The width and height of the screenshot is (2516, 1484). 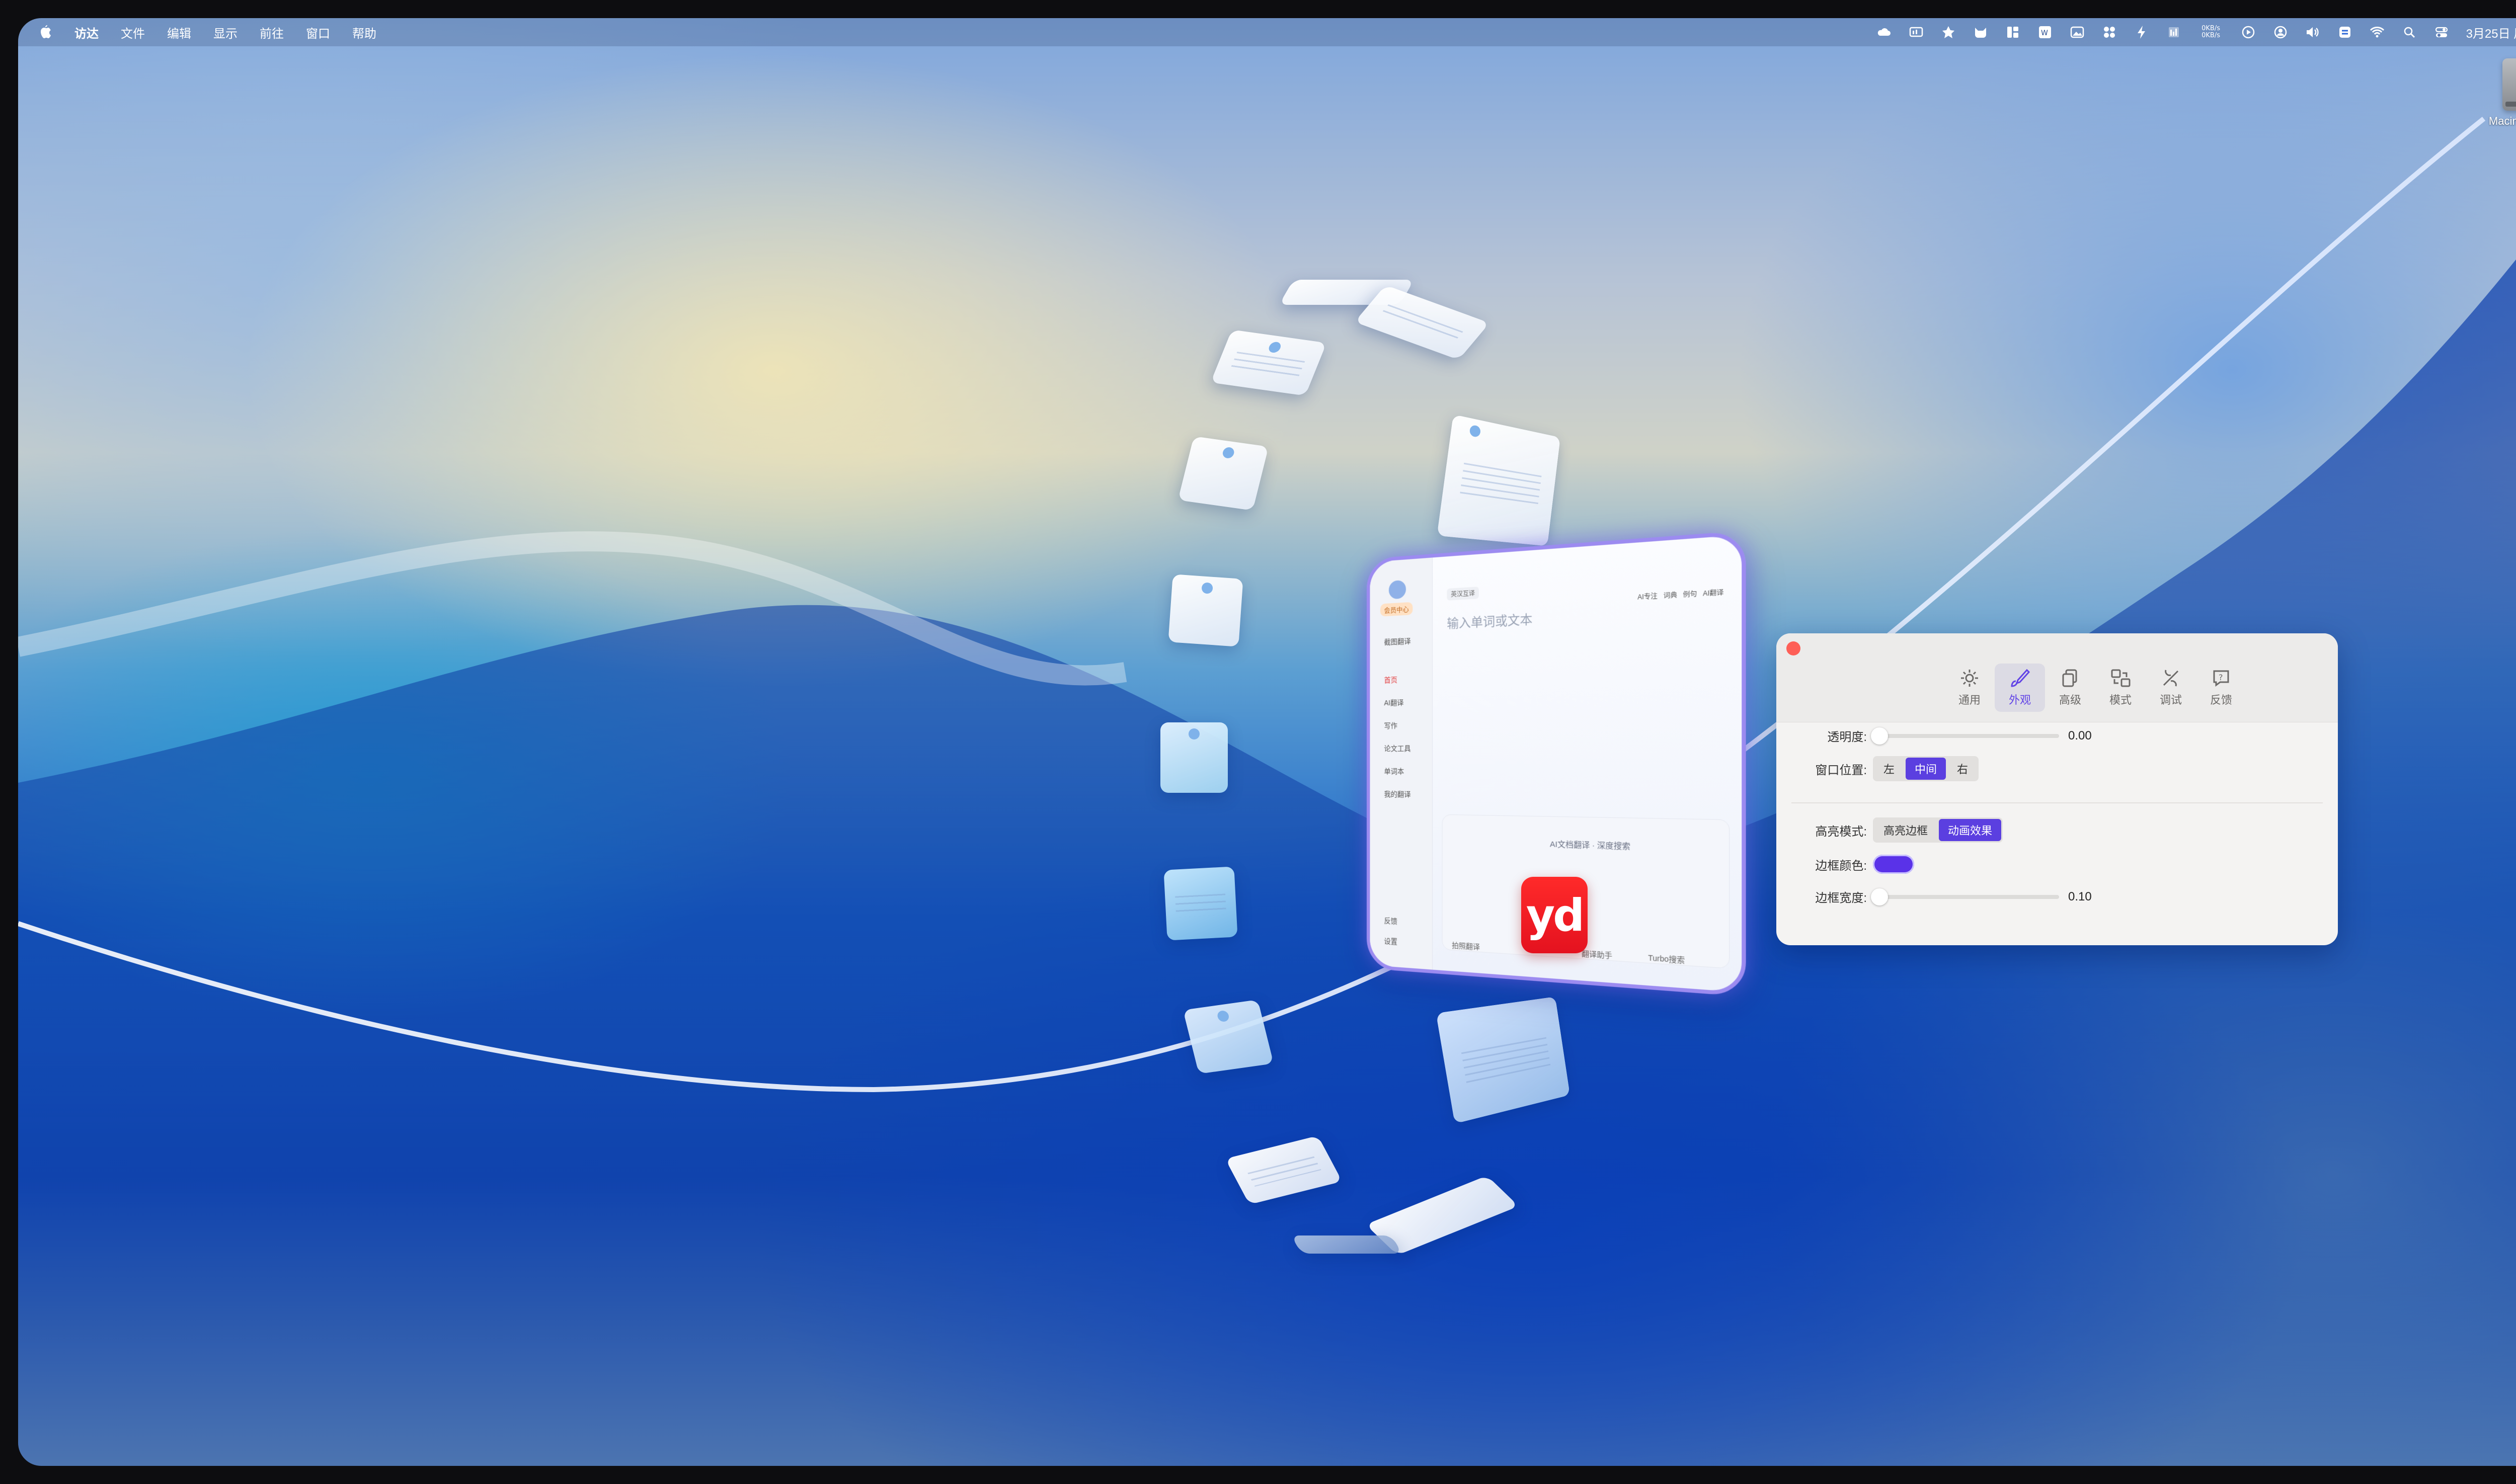 I want to click on menu-app-name: 访达, so click(x=86, y=32).